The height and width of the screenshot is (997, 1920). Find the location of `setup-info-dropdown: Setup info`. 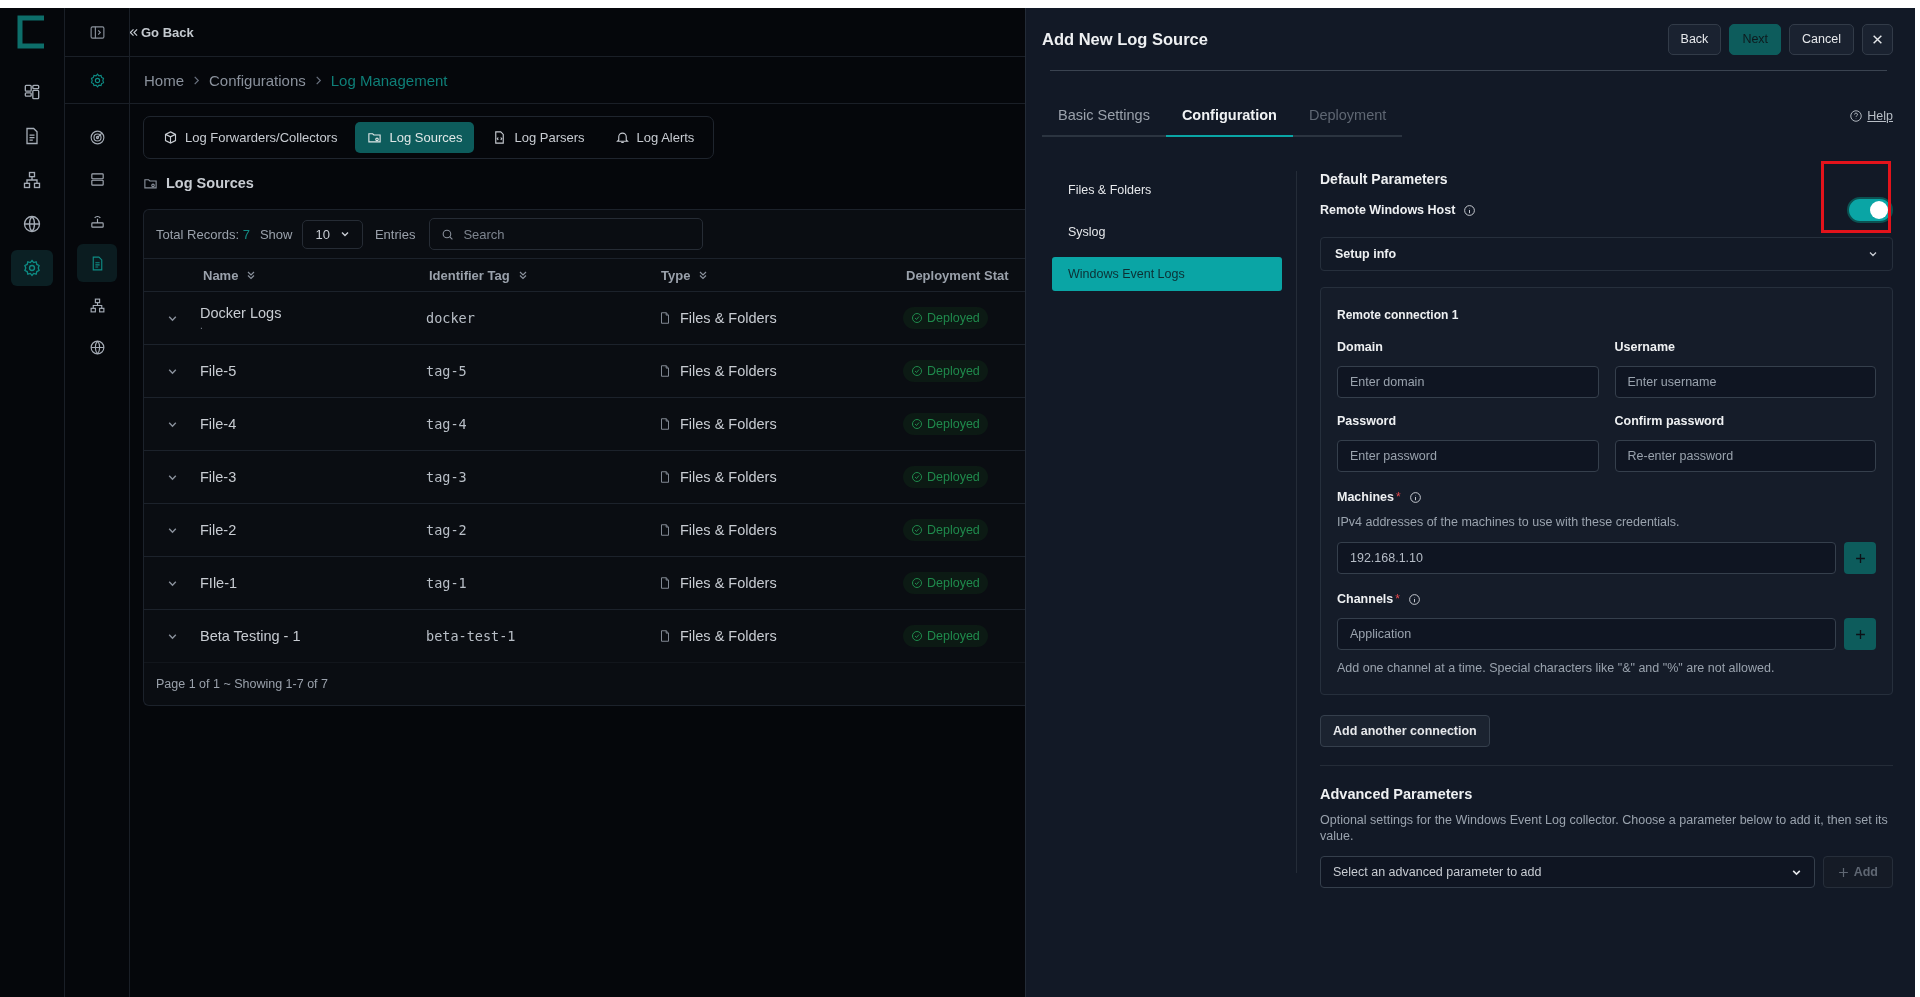

setup-info-dropdown: Setup info is located at coordinates (1606, 254).